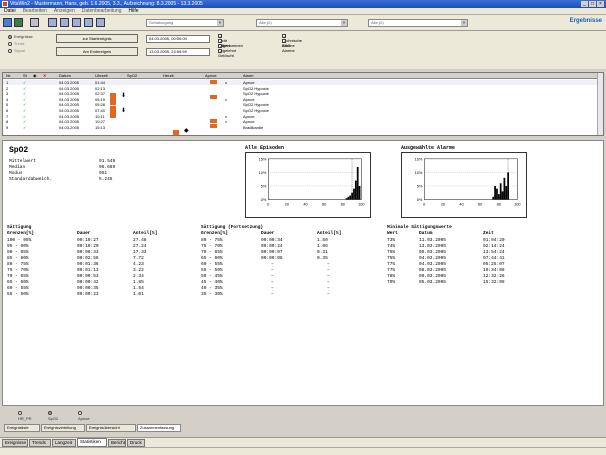  Describe the element at coordinates (288, 45) in the screenshot. I see `alarm-checkbox-1: ✓EKG Alarme` at that location.